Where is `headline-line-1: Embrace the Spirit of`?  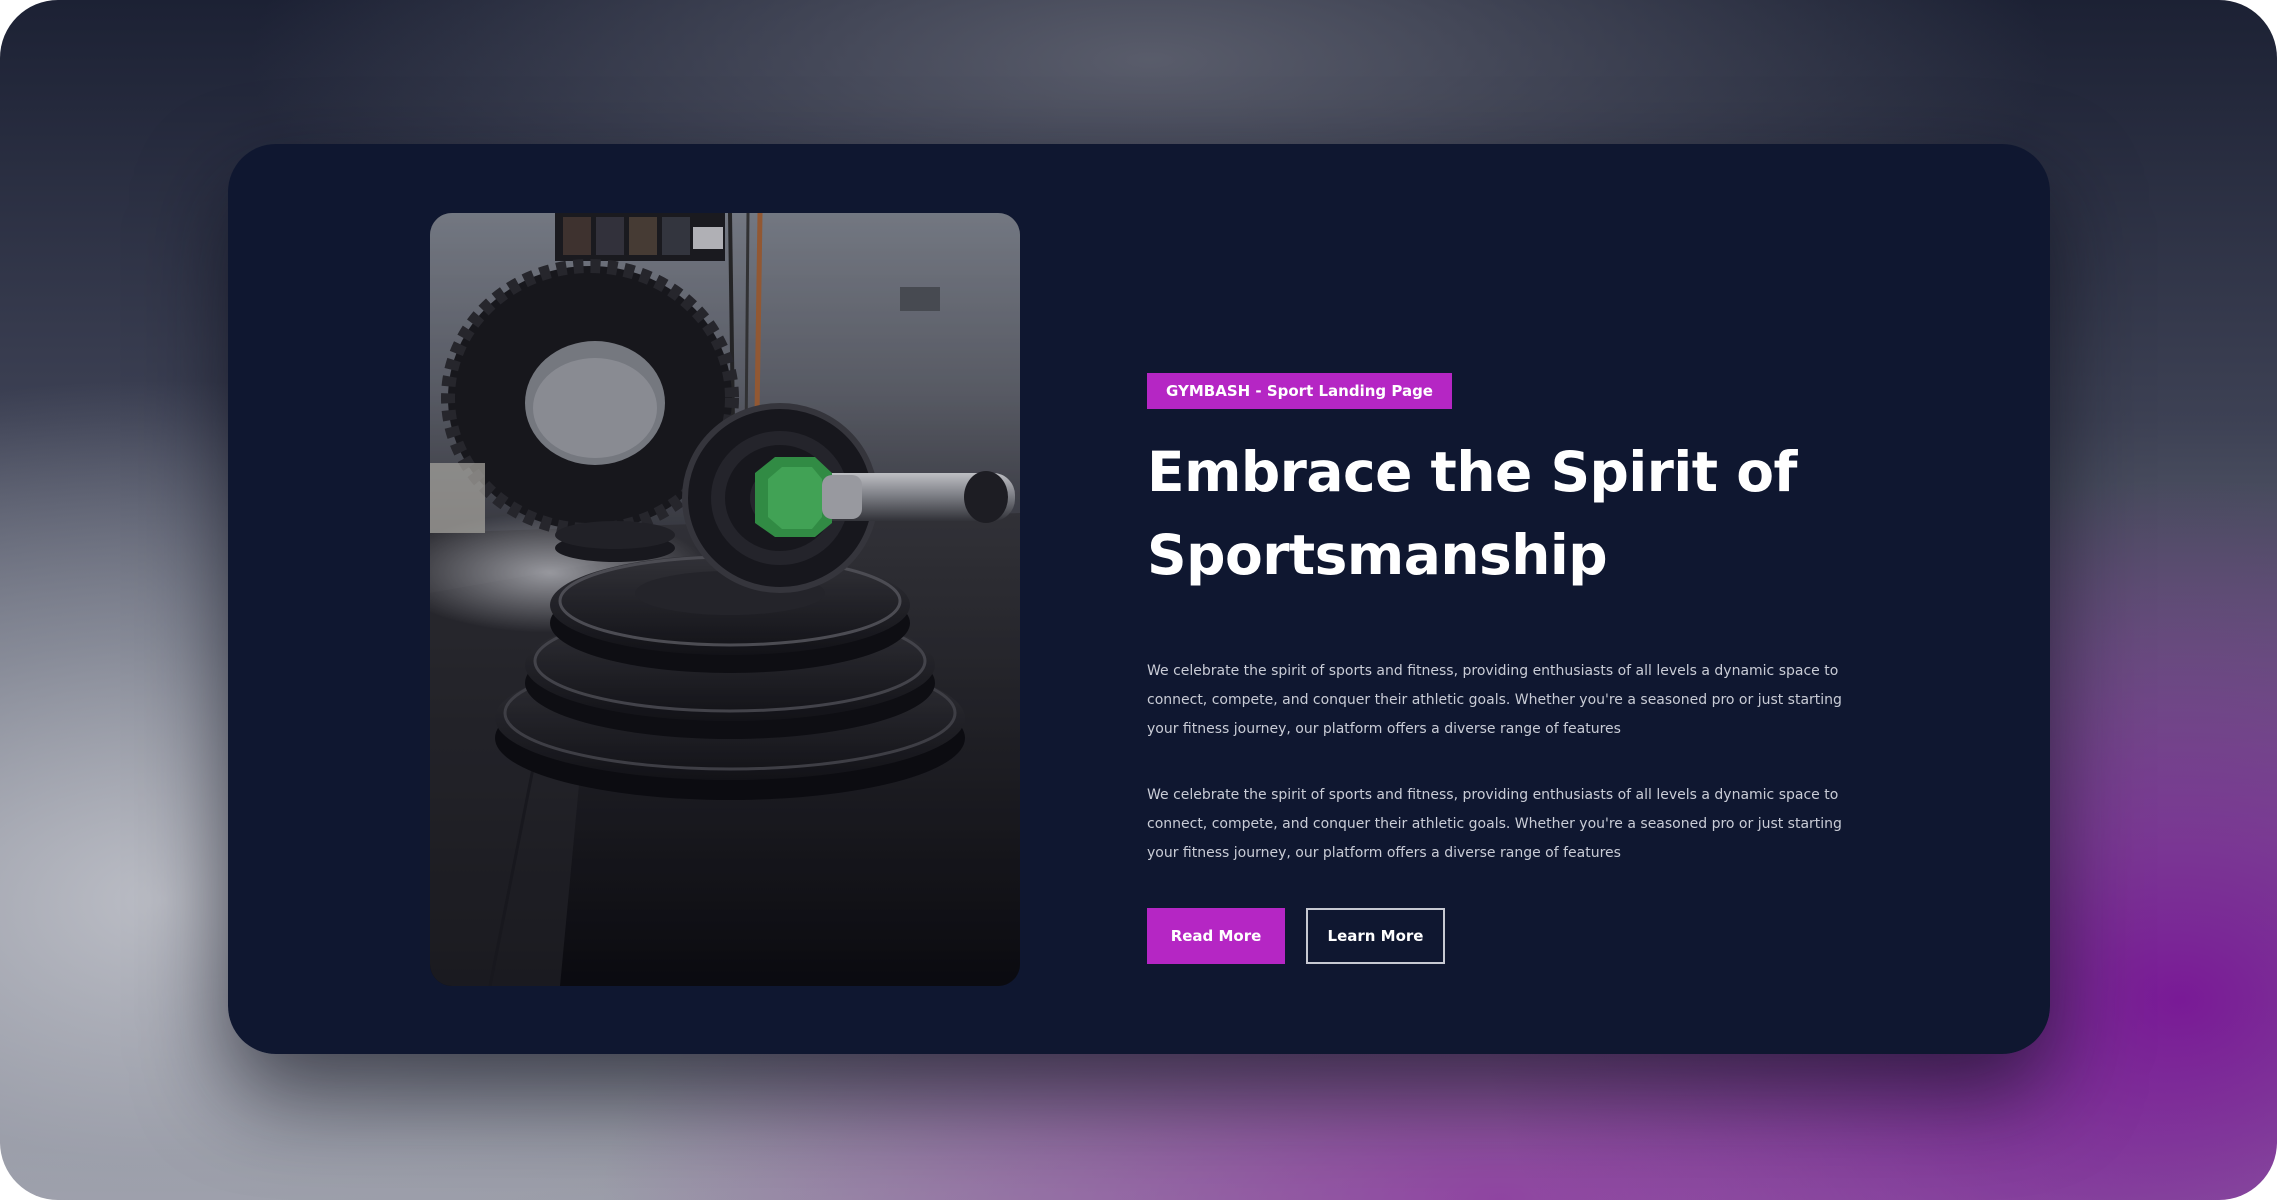
headline-line-1: Embrace the Spirit of is located at coordinates (1472, 472).